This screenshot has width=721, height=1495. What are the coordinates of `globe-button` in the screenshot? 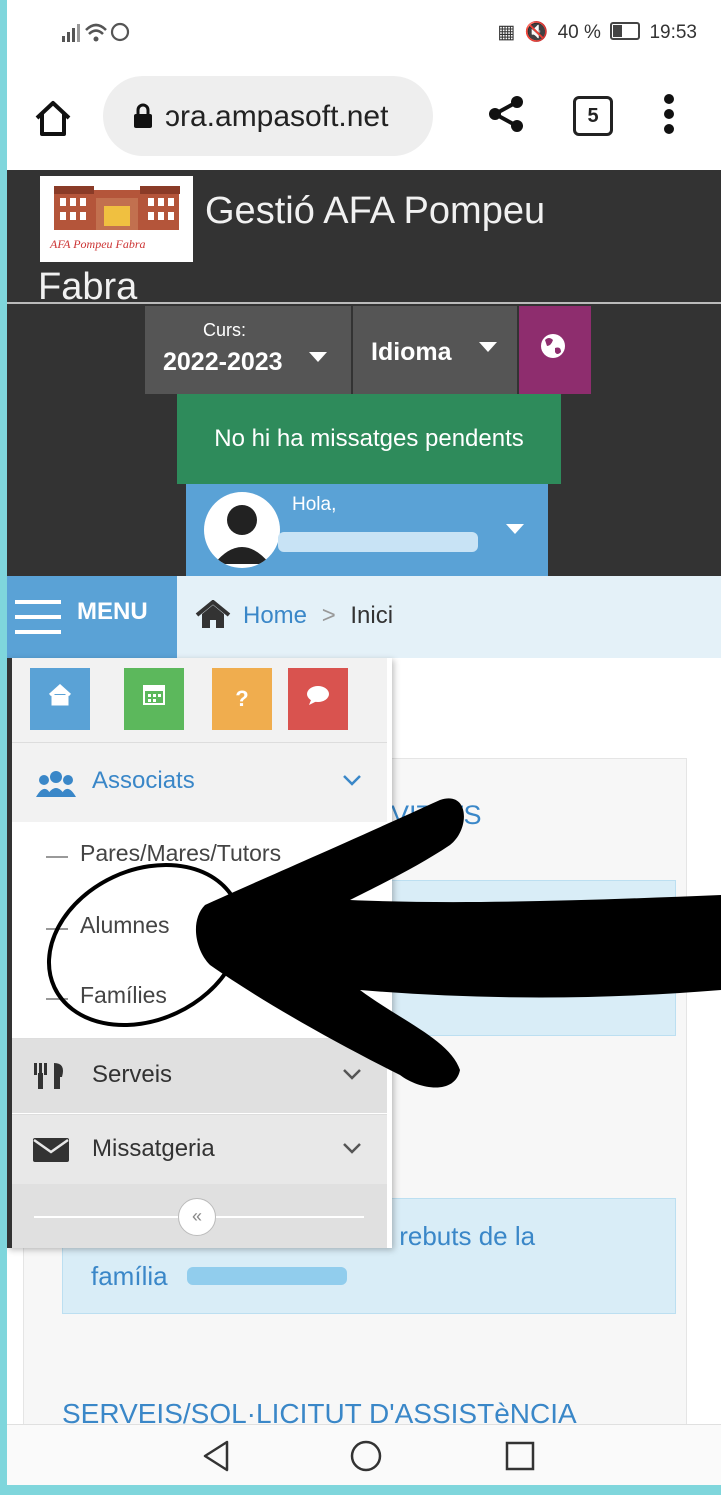 It's located at (555, 350).